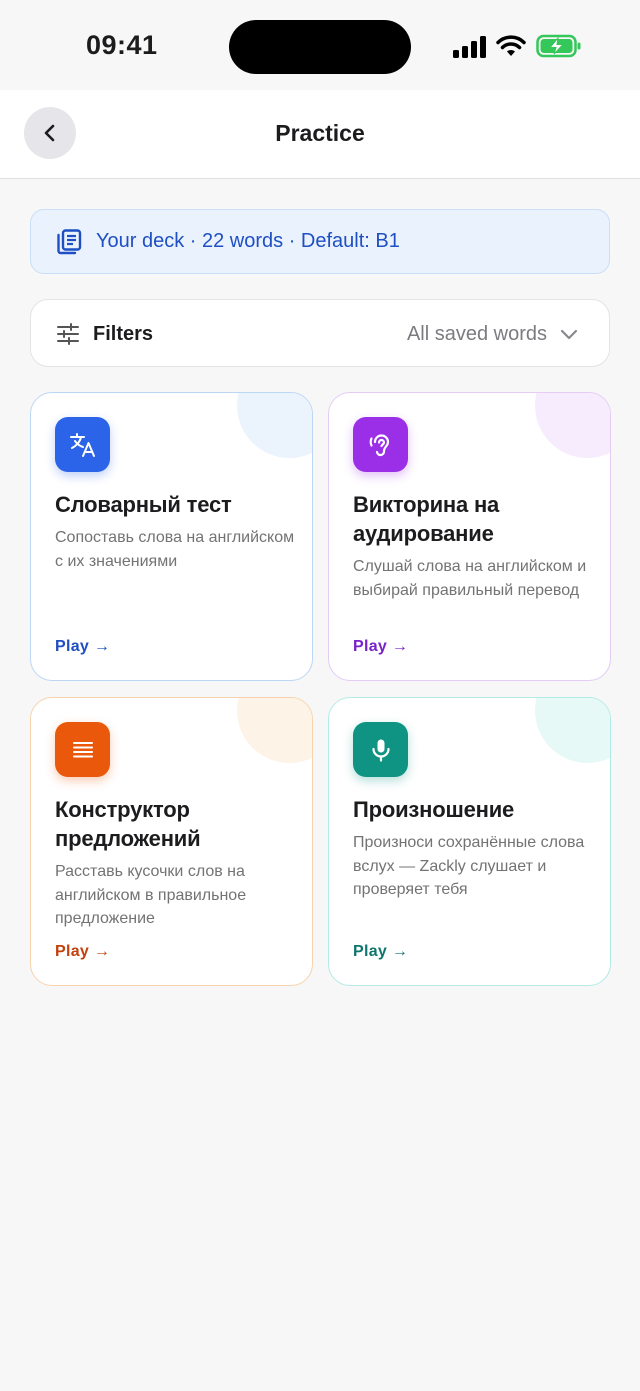 Image resolution: width=640 pixels, height=1391 pixels. I want to click on text-lines-icon, so click(82, 749).